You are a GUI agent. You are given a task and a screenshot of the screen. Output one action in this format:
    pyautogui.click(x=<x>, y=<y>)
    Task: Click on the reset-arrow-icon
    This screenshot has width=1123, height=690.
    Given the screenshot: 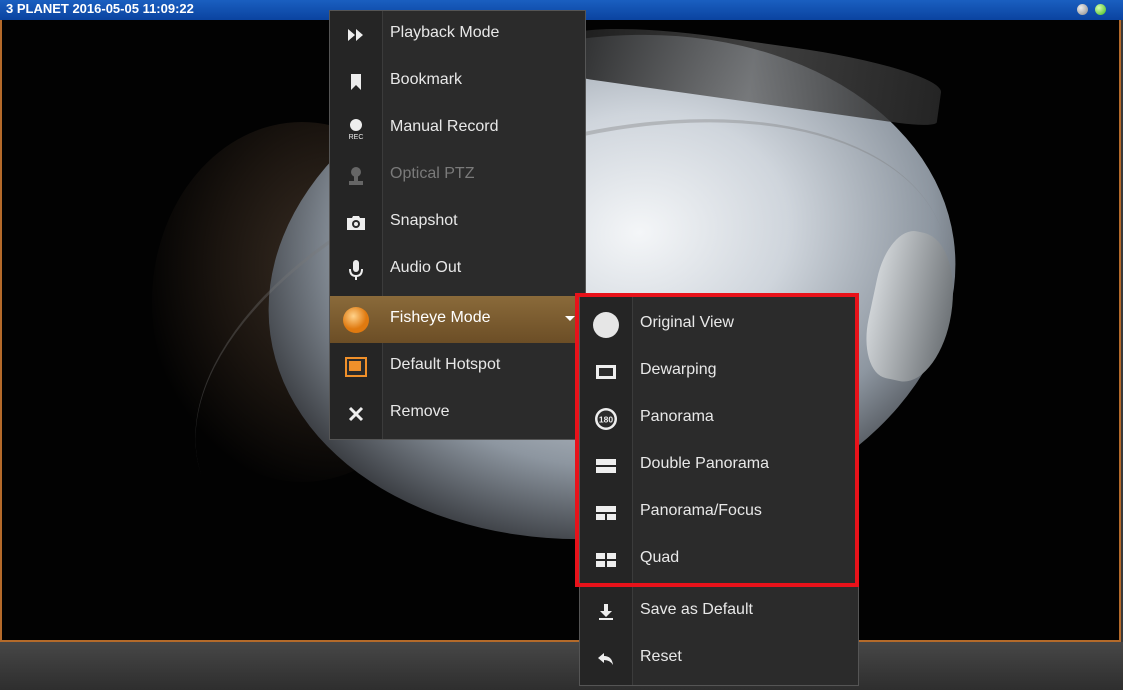 What is the action you would take?
    pyautogui.click(x=606, y=658)
    